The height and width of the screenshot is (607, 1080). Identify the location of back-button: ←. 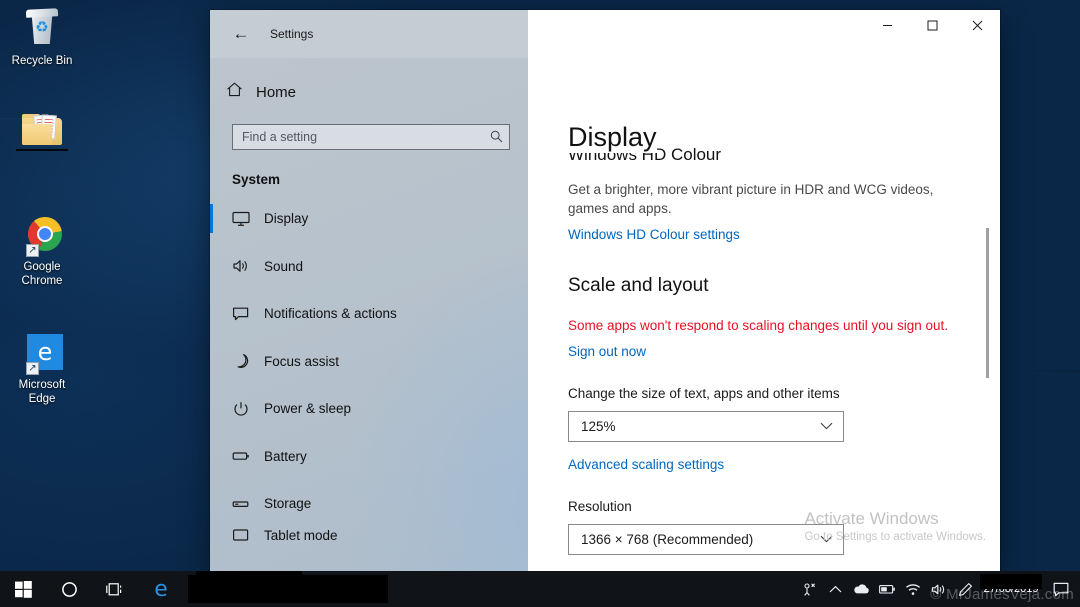
(241, 34).